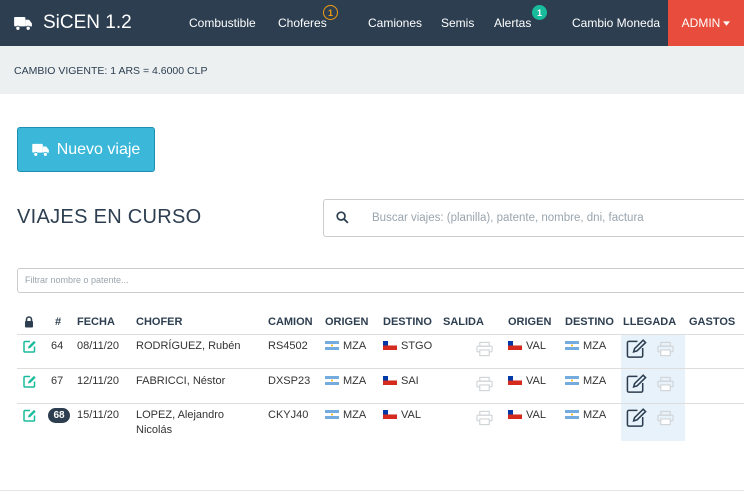  Describe the element at coordinates (410, 381) in the screenshot. I see `trip-destination-text: SAI` at that location.